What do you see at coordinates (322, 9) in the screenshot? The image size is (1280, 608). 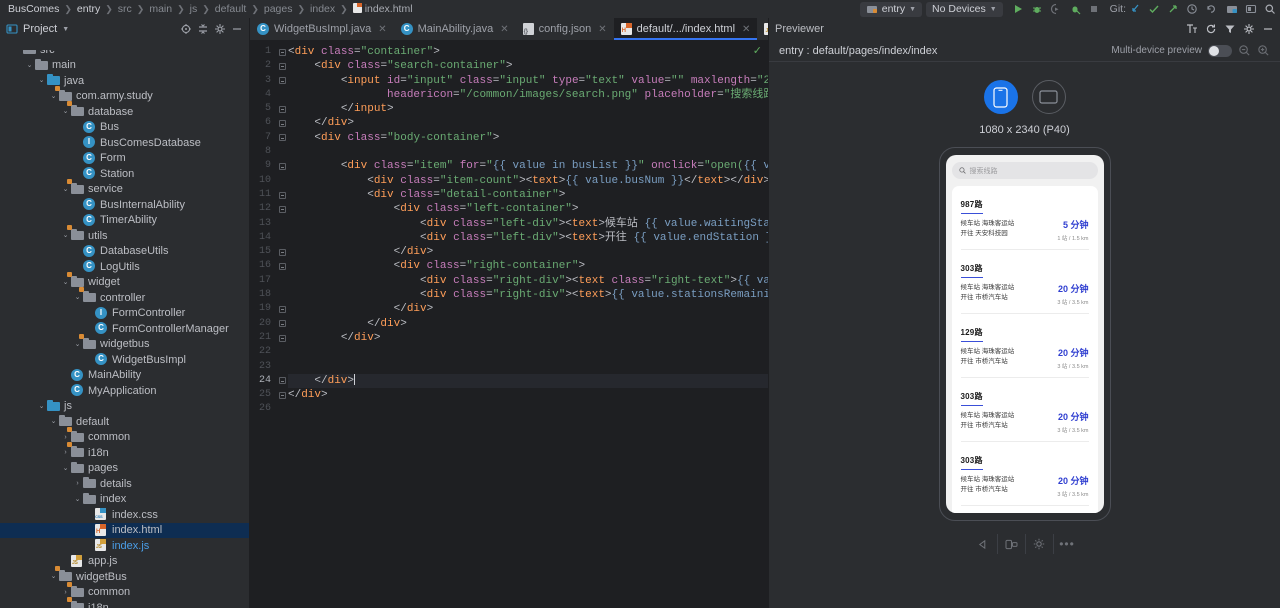 I see `breadcrumb-item-index: index` at bounding box center [322, 9].